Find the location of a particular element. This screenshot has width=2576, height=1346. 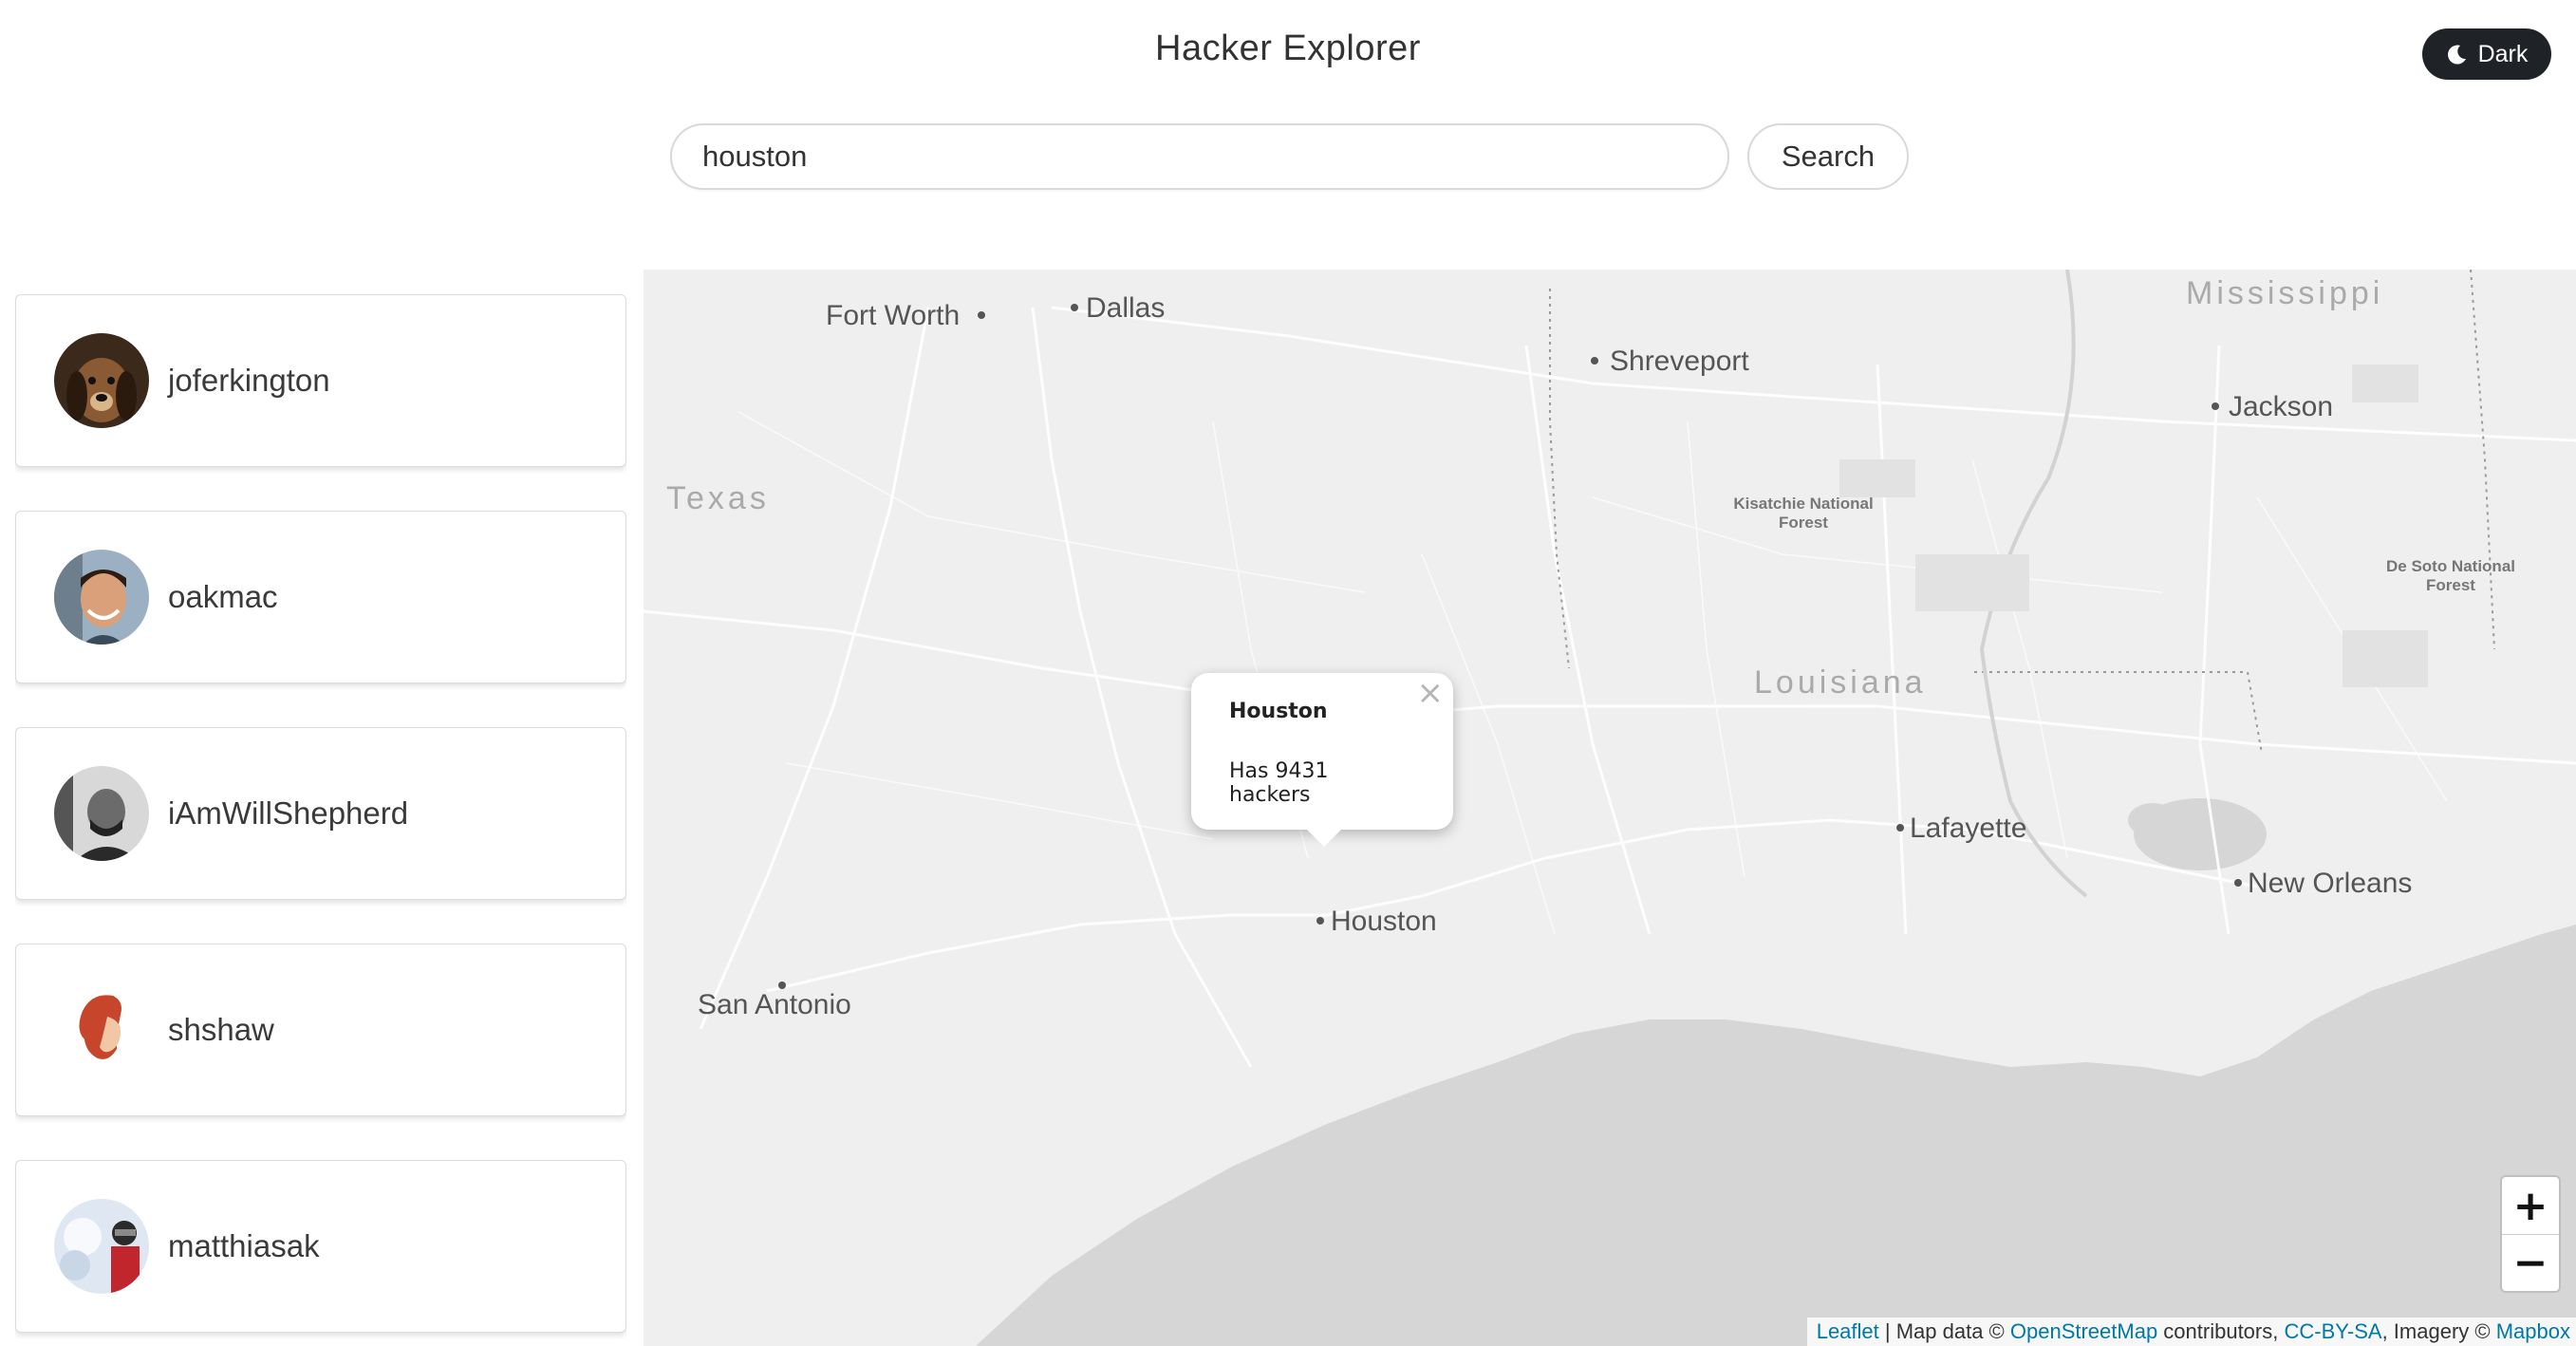

map-label-jackson: Jackson is located at coordinates (2281, 406).